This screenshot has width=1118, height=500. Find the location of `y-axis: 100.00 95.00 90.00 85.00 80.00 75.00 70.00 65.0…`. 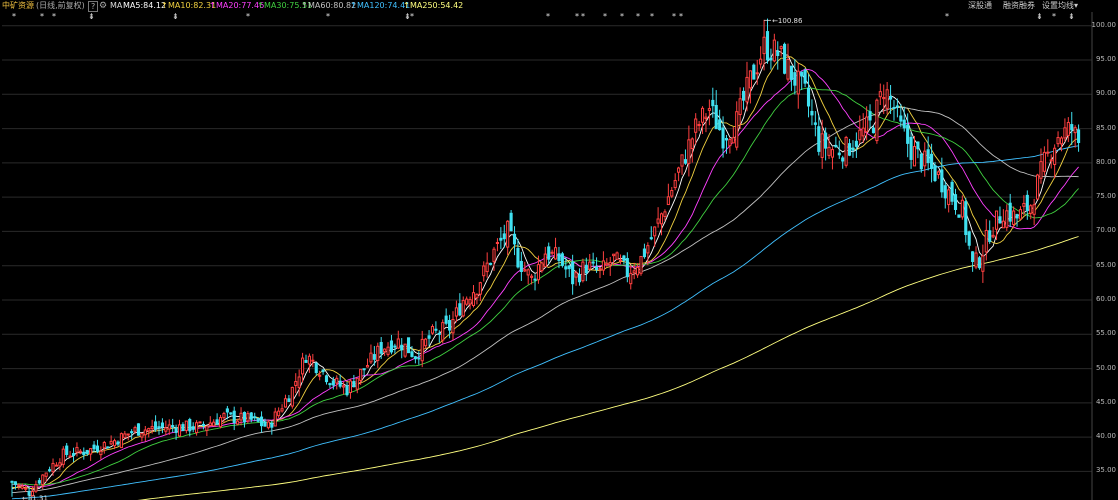

y-axis: 100.00 95.00 90.00 85.00 80.00 75.00 70.00 65.0… is located at coordinates (1104, 256).